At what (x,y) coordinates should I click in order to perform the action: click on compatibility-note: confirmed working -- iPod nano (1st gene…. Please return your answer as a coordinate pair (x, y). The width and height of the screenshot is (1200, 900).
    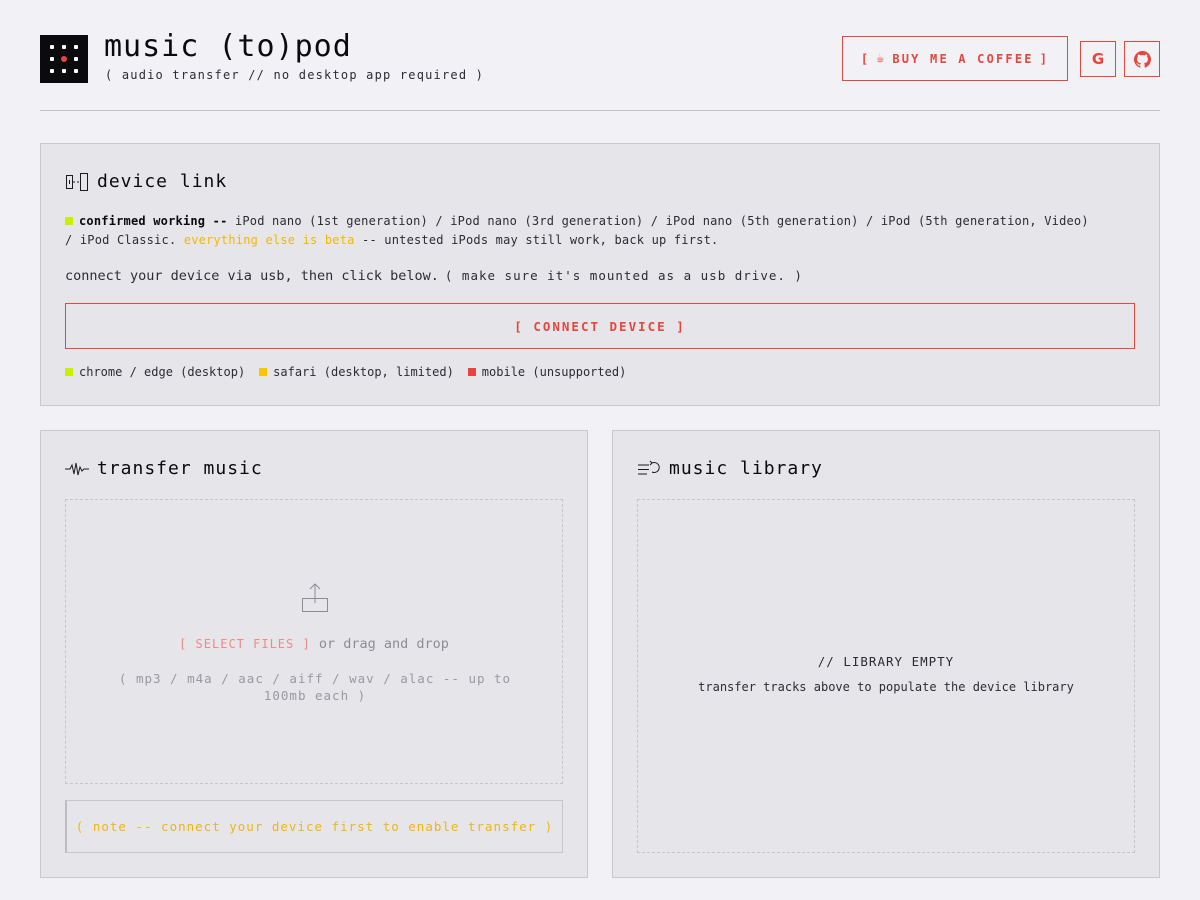
    Looking at the image, I should click on (580, 231).